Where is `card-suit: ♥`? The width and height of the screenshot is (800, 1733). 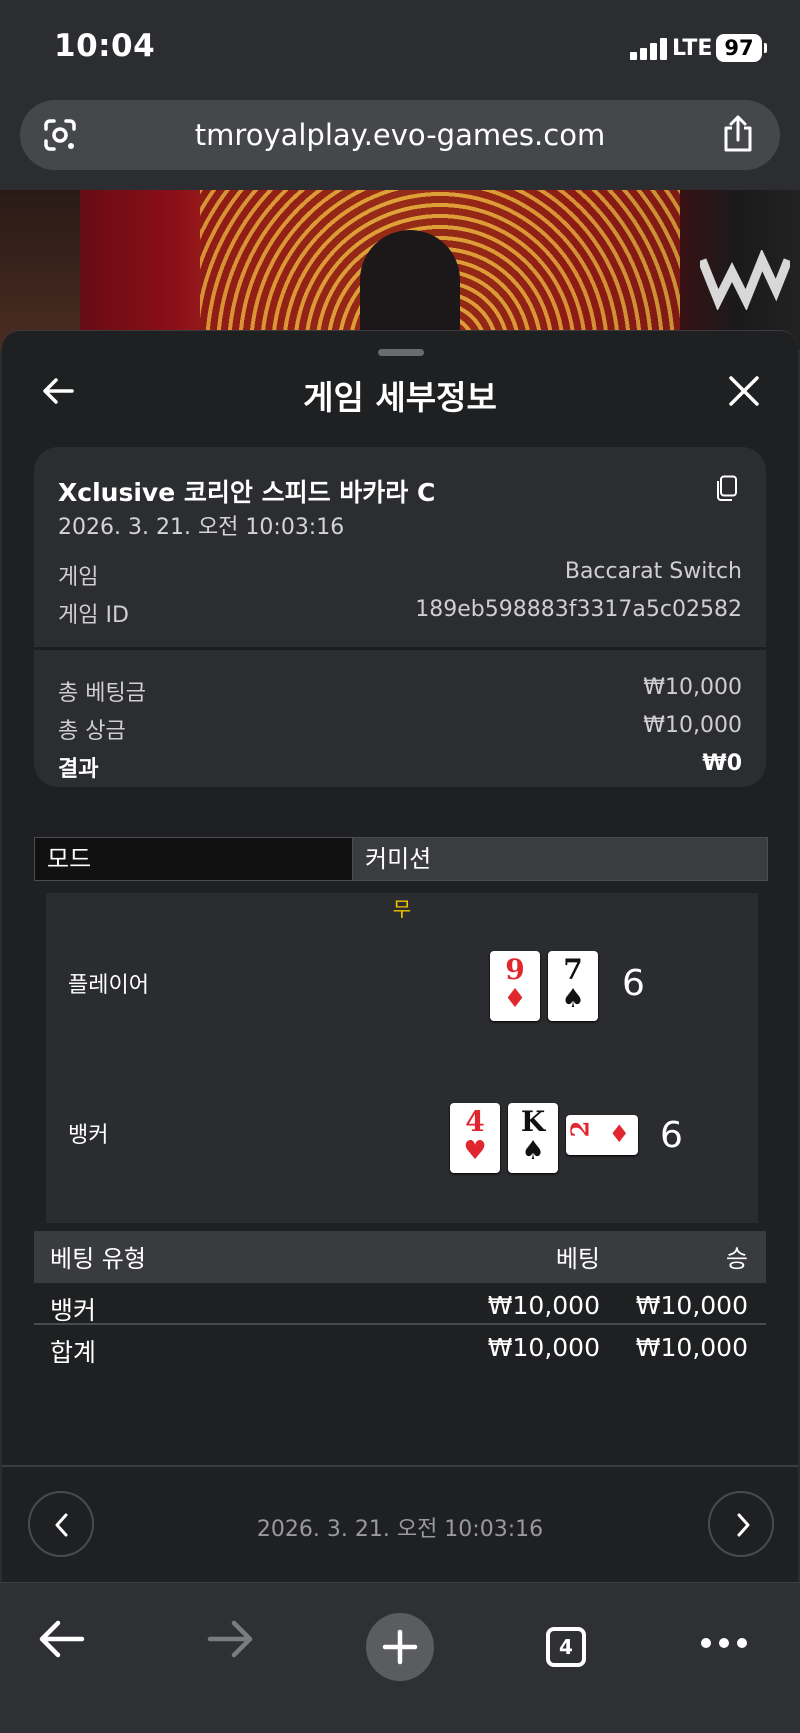 card-suit: ♥ is located at coordinates (475, 1151).